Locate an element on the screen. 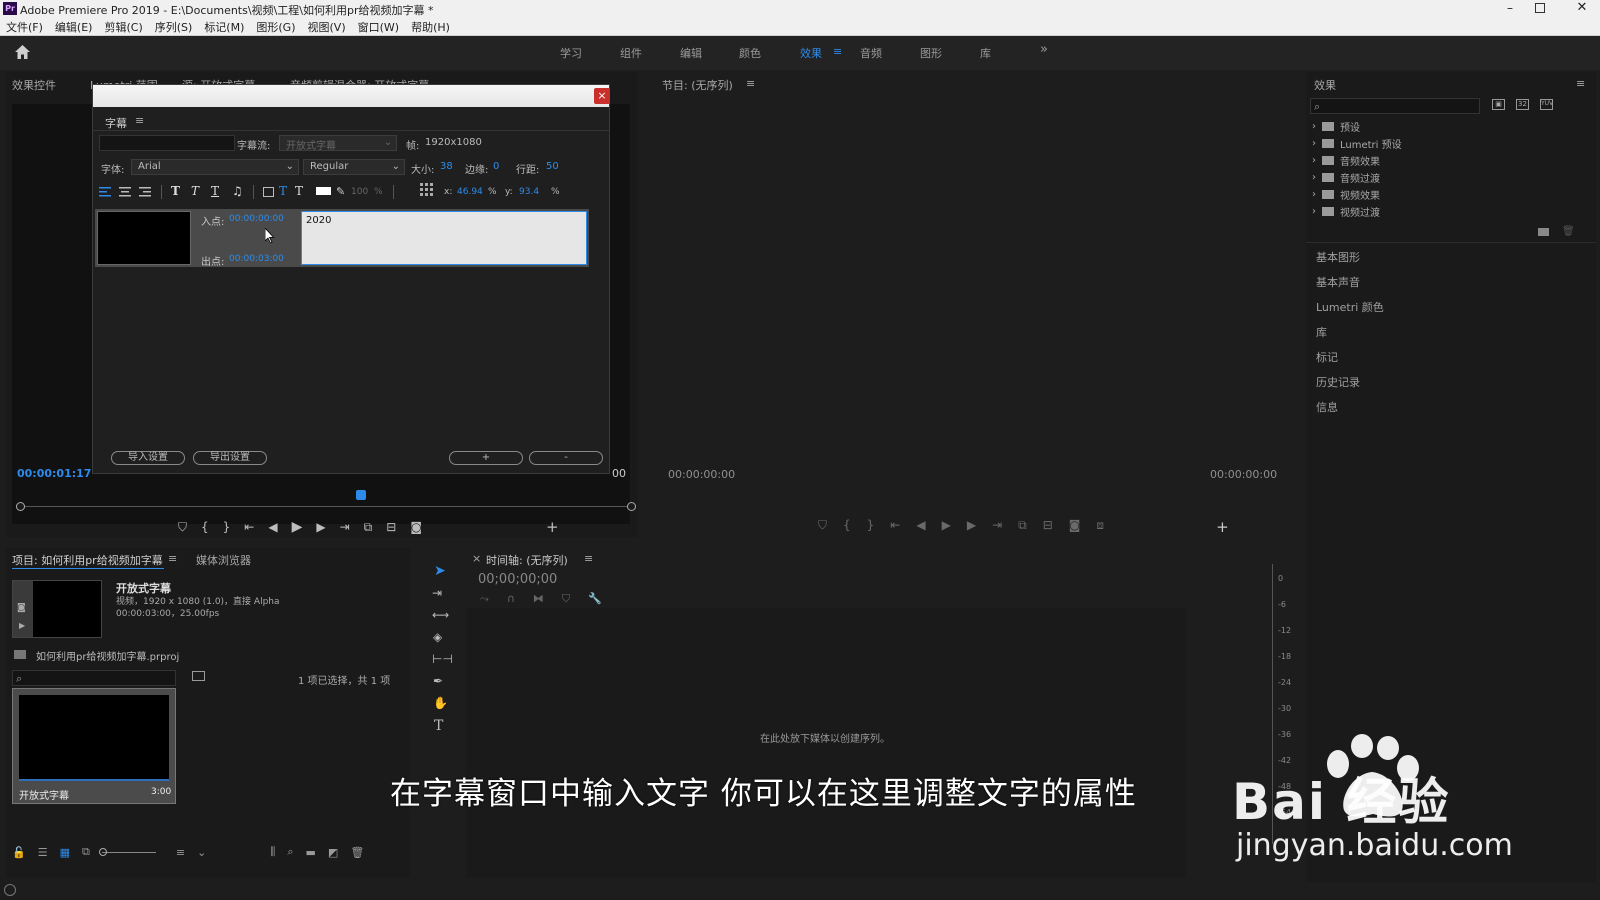 The image size is (1600, 900). panel-history: 历史记录 is located at coordinates (1338, 382).